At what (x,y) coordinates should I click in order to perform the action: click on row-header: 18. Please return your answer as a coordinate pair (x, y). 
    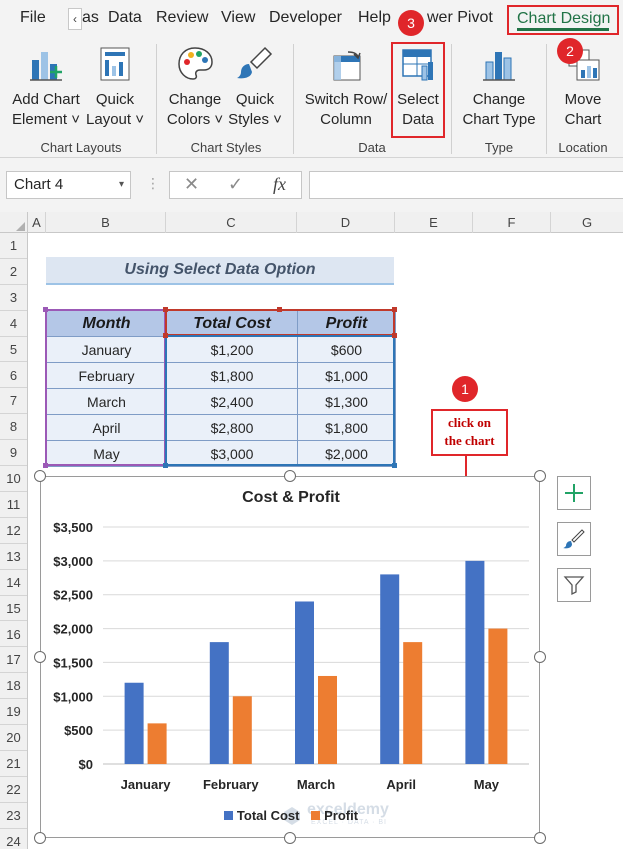
    Looking at the image, I should click on (13, 686).